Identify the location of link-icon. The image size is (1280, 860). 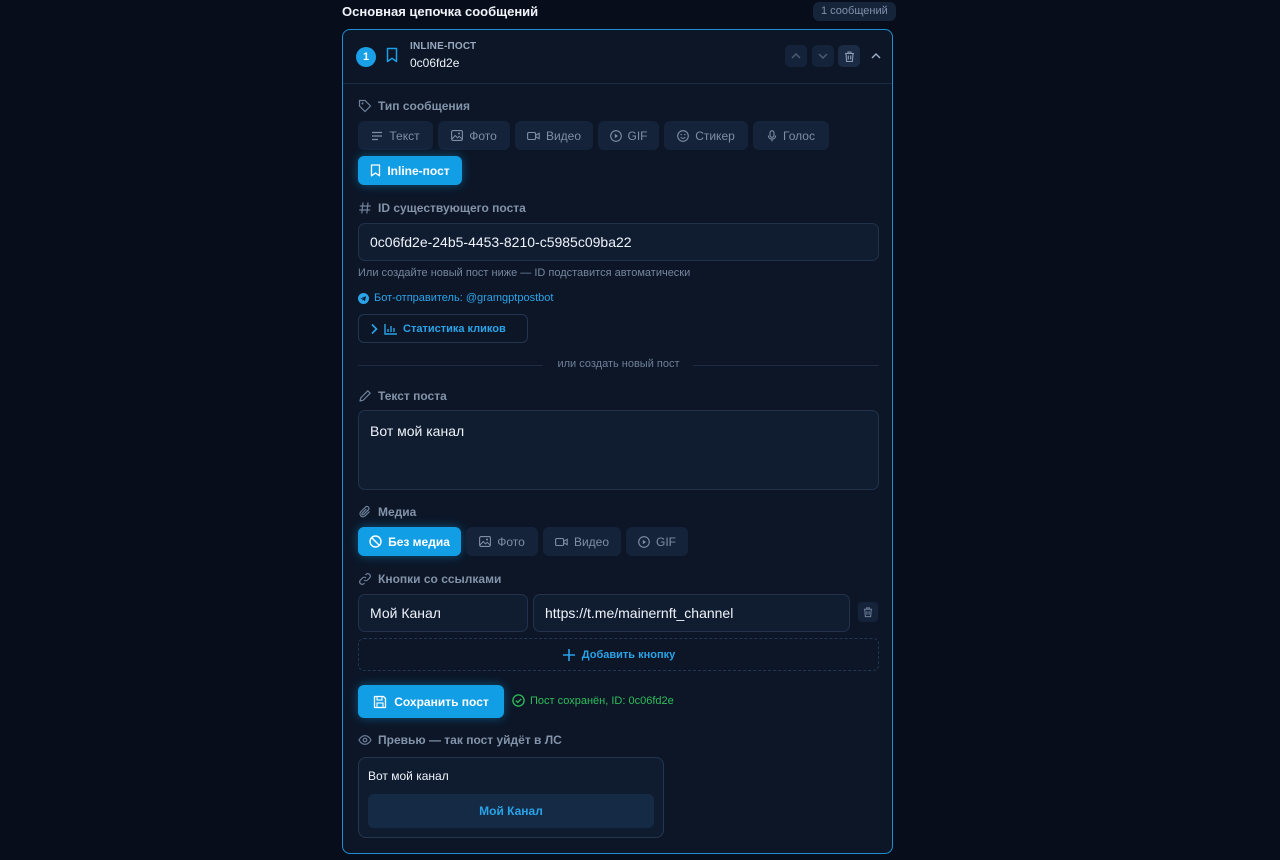
(365, 579).